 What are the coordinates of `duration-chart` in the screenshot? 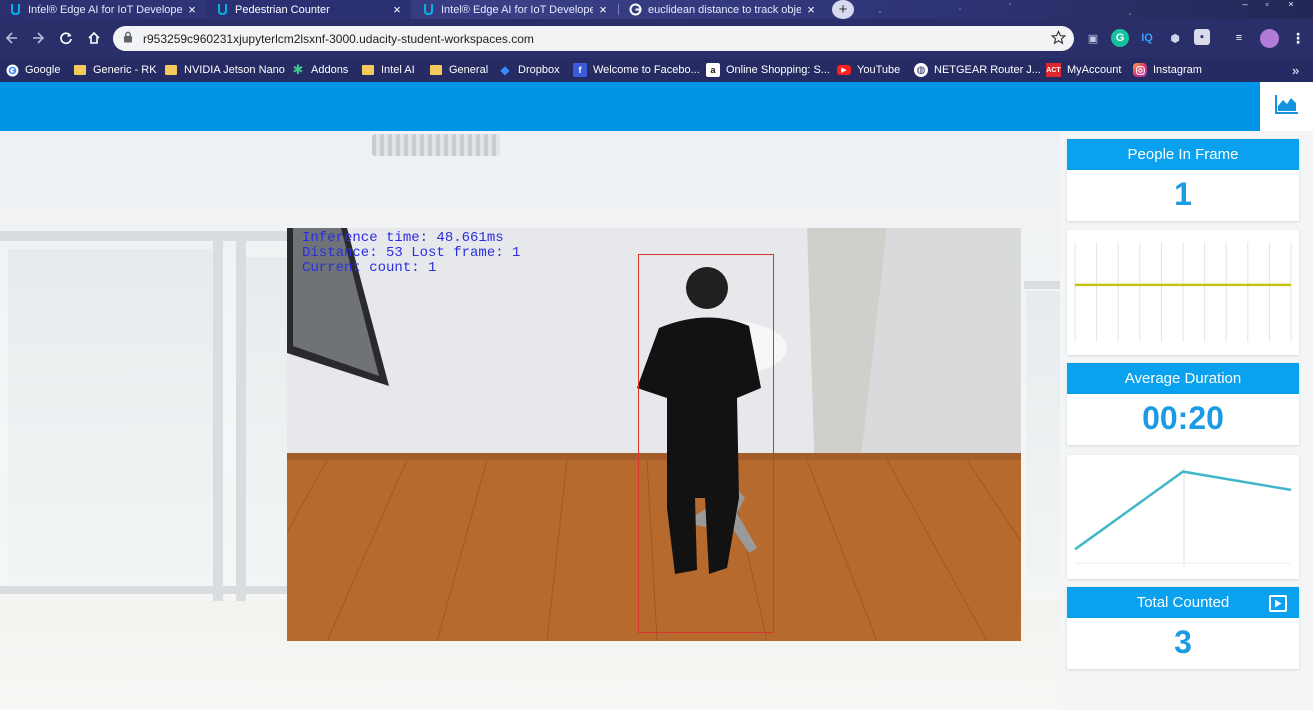 It's located at (1183, 517).